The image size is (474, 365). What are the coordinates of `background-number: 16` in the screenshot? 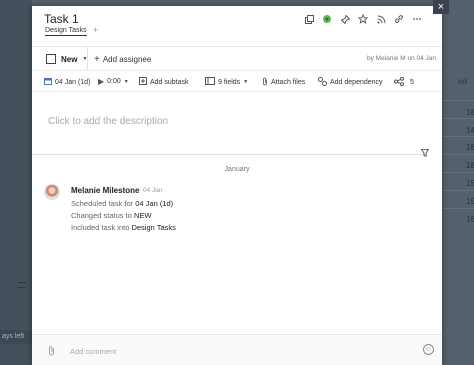 It's located at (470, 219).